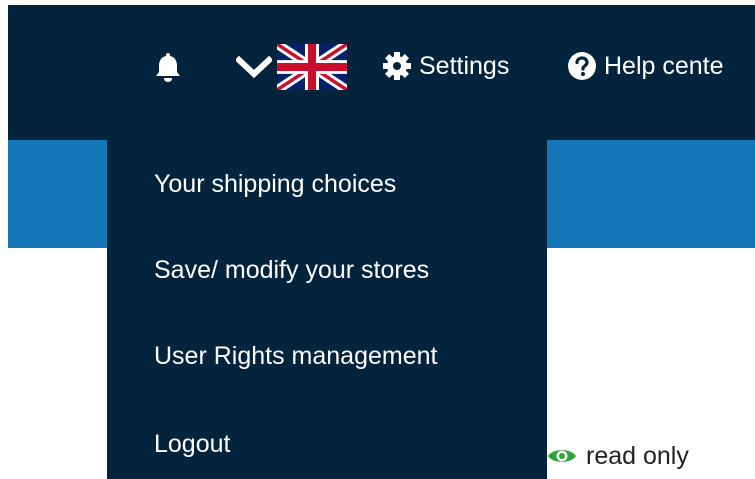 This screenshot has height=479, width=755. I want to click on read-only-status: read only, so click(617, 456).